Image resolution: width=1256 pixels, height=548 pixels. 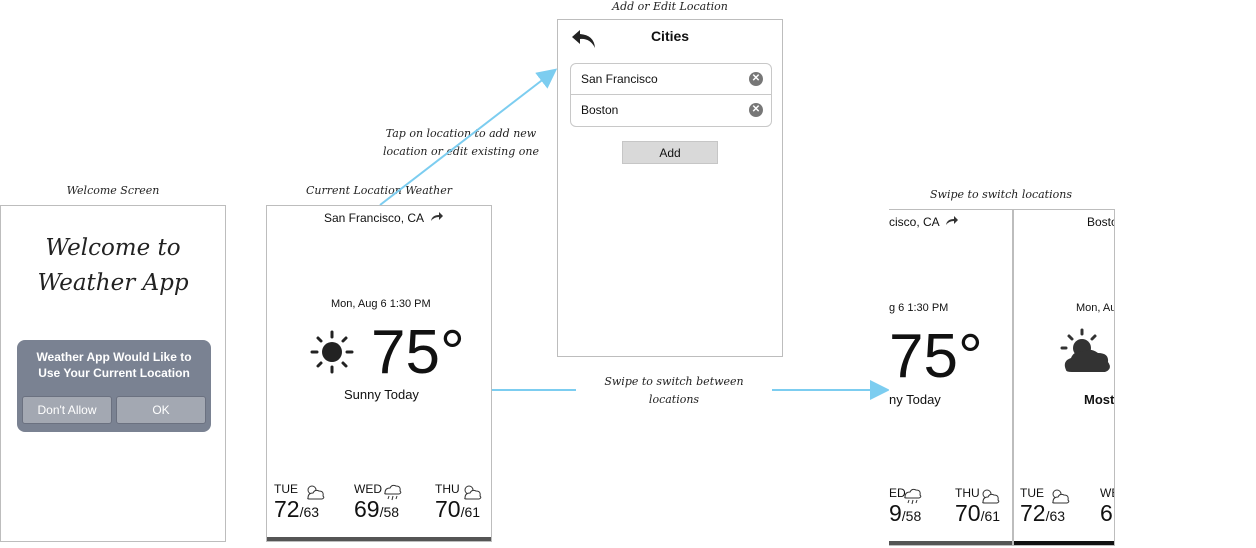 What do you see at coordinates (919, 308) in the screenshot?
I see `date-time: g 6 1:30 PM` at bounding box center [919, 308].